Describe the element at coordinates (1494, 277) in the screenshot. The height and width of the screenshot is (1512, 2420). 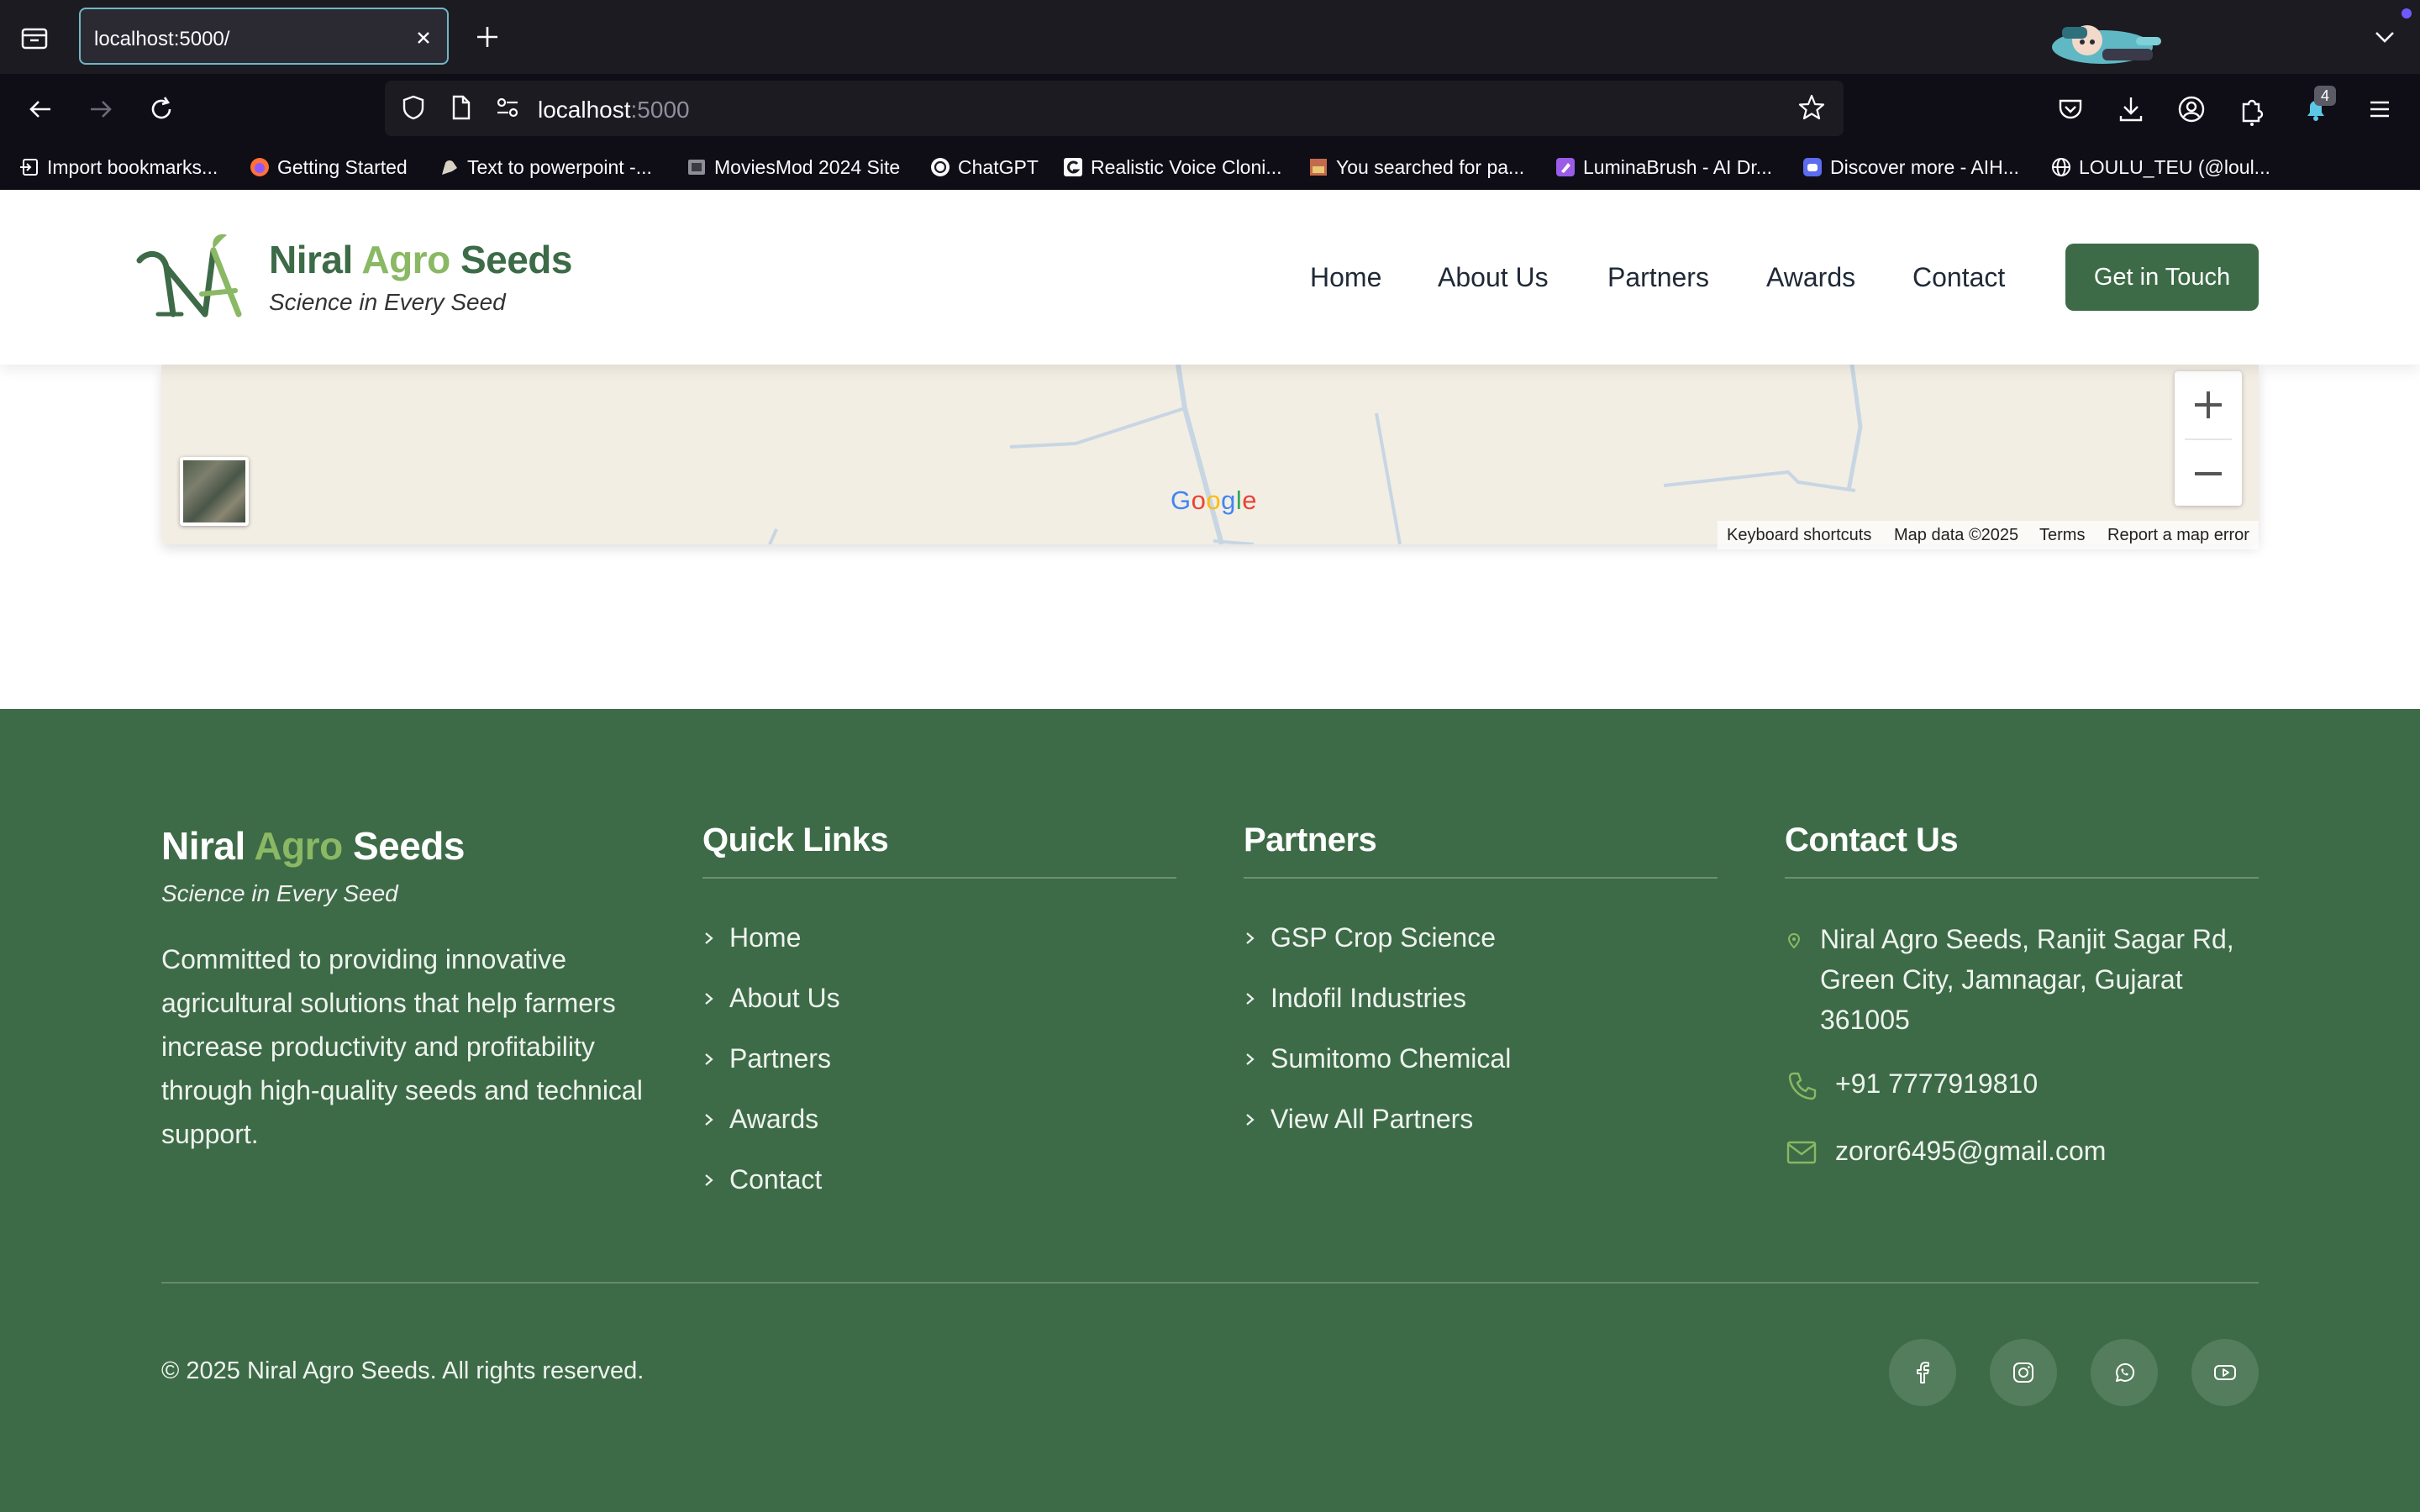
I see `nav-about-us: About Us` at that location.